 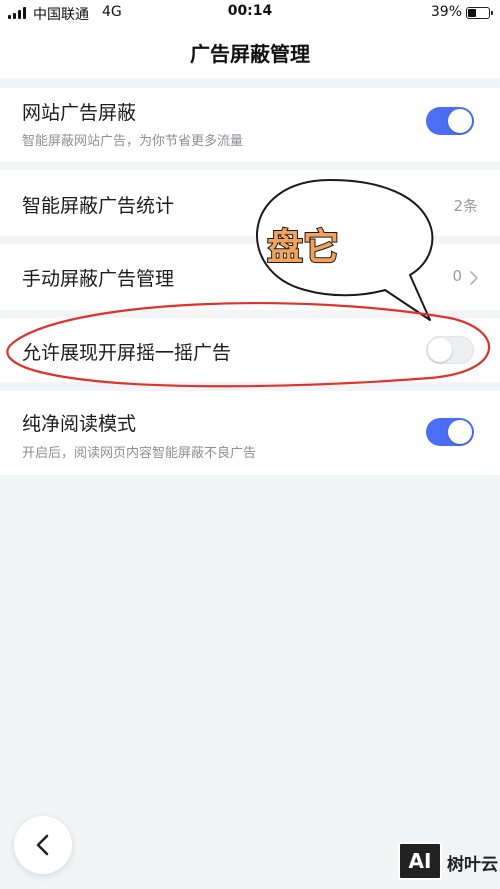 I want to click on chevron-left-icon, so click(x=42, y=845).